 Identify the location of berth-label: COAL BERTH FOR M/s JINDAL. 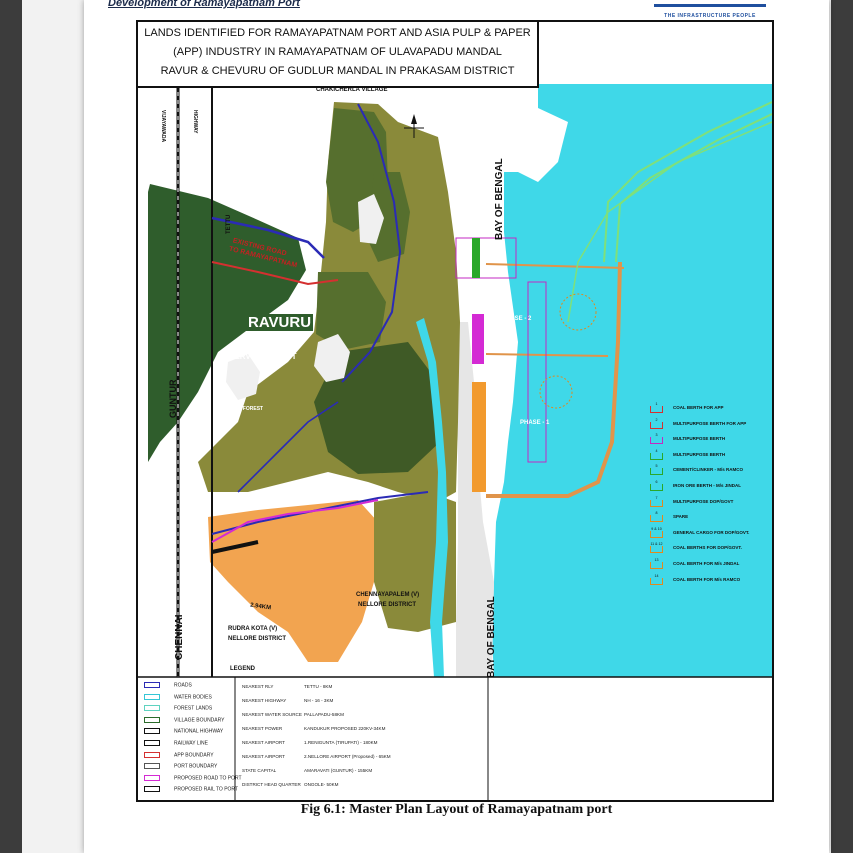
(706, 563).